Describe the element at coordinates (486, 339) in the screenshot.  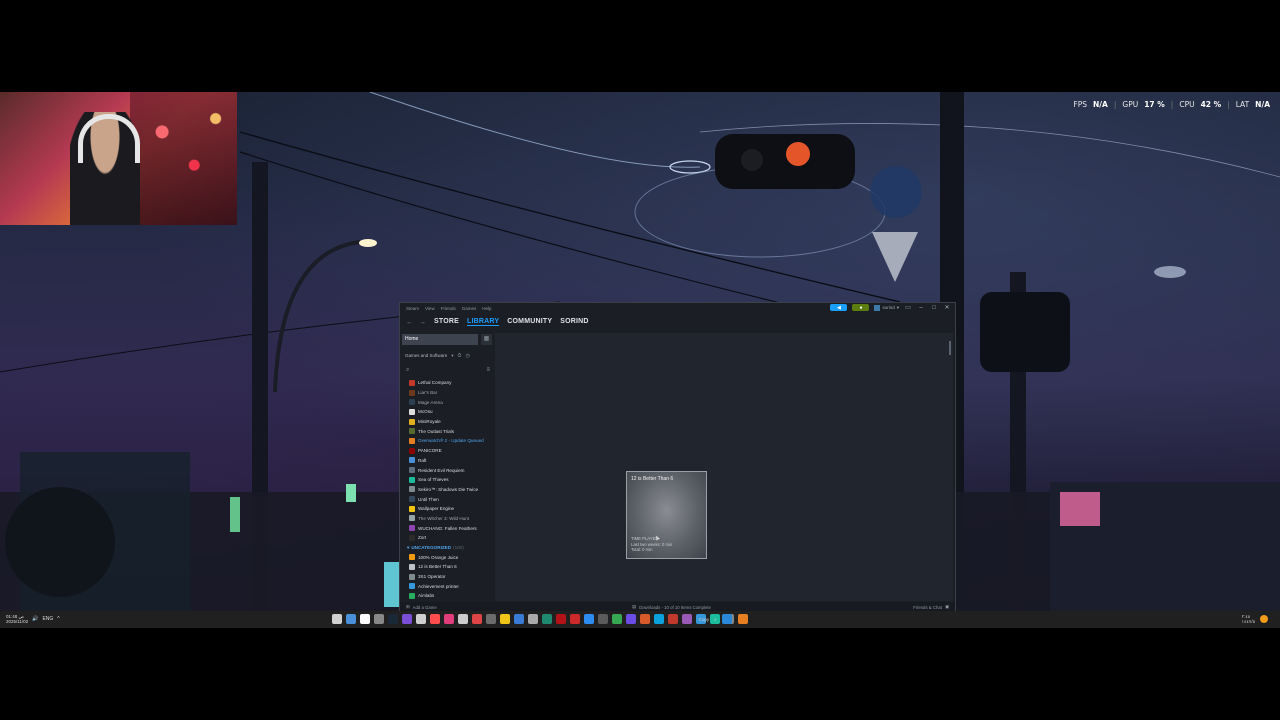
I see `grid-view-icon: ▦` at that location.